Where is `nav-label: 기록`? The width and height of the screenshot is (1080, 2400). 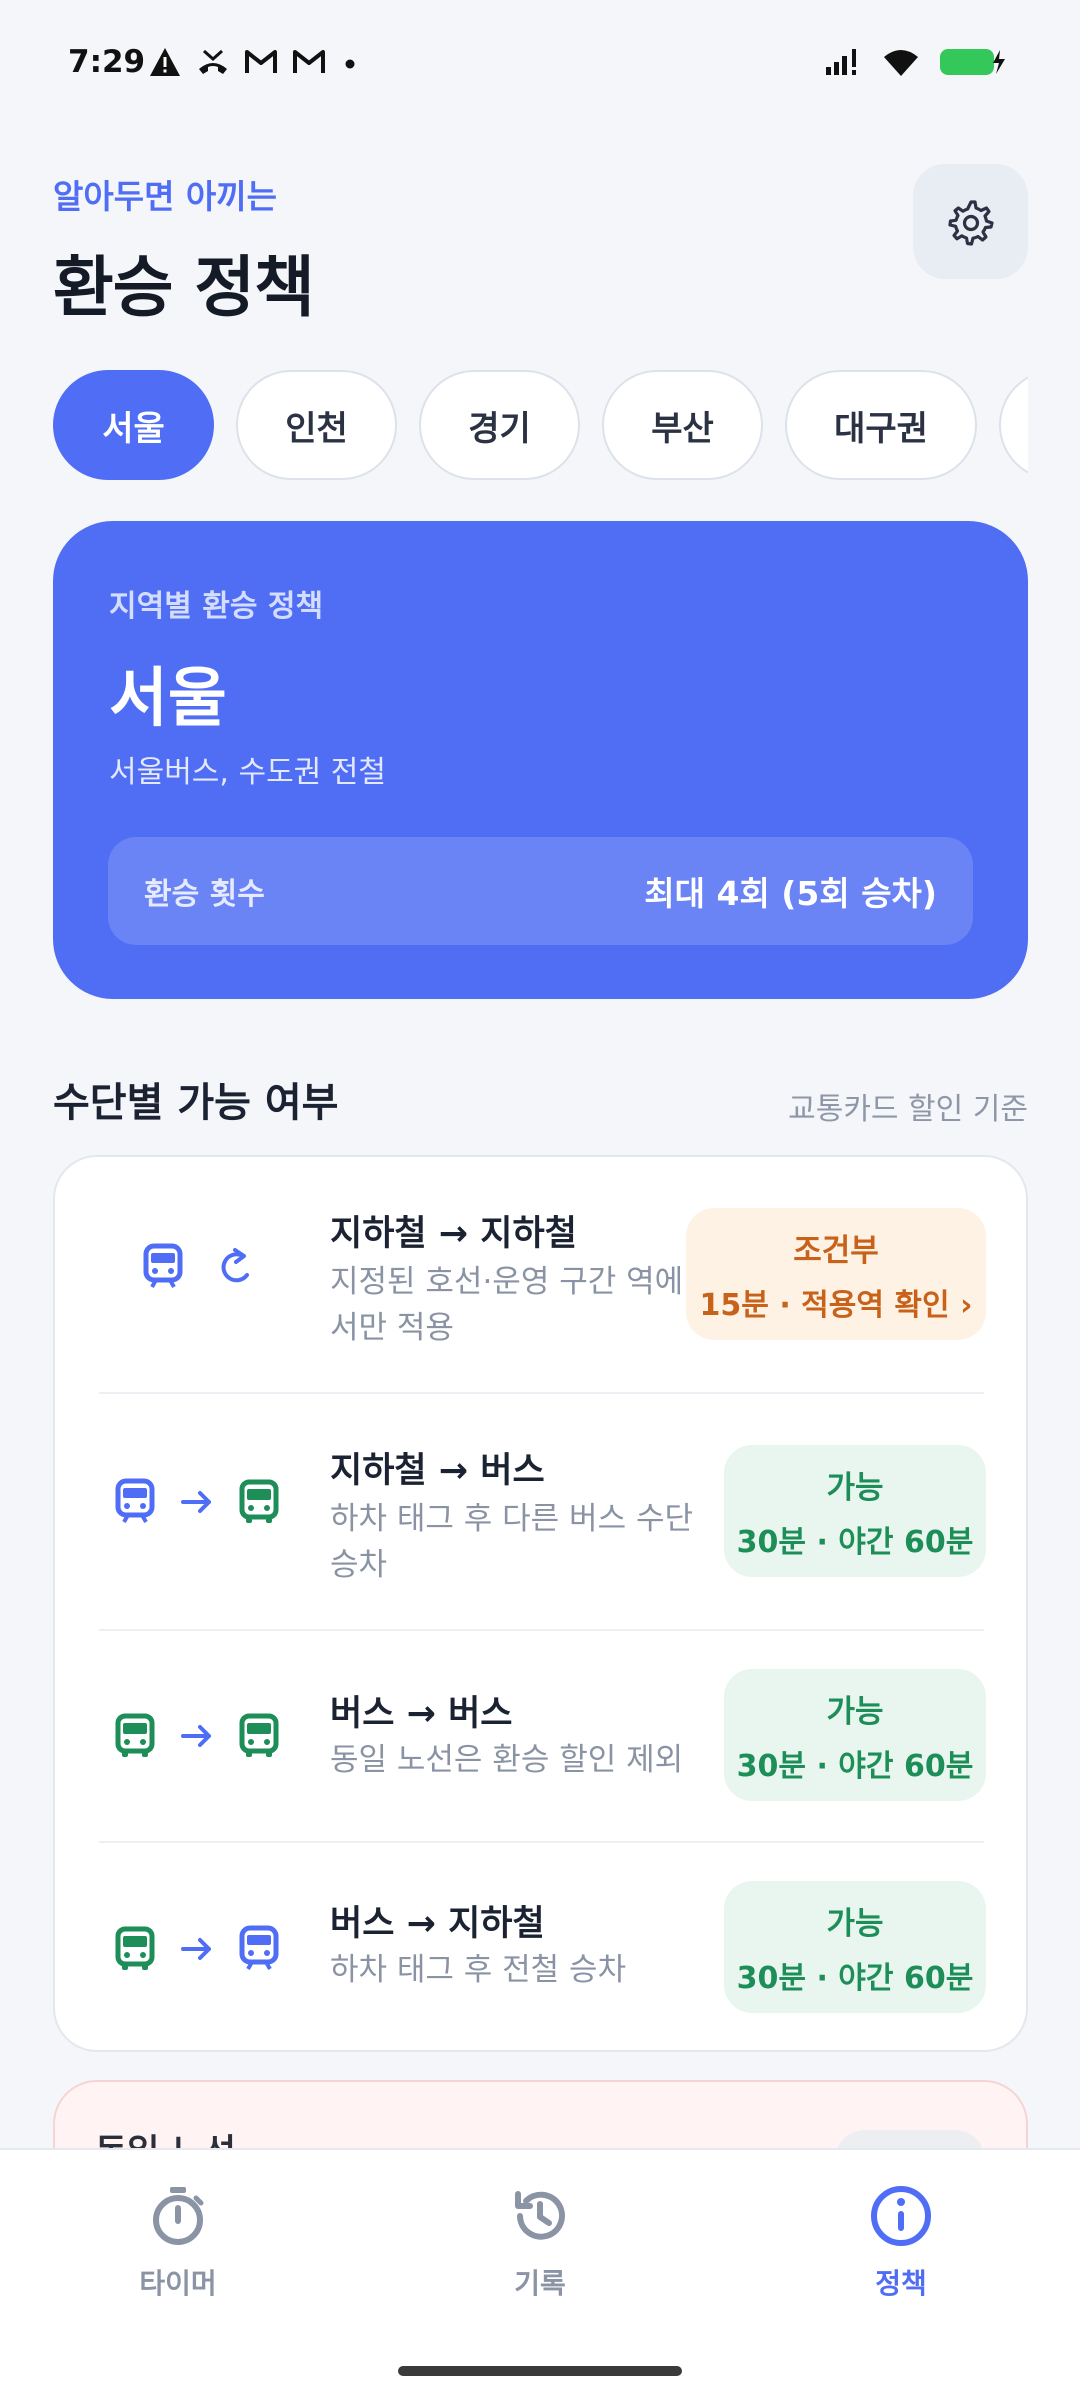 nav-label: 기록 is located at coordinates (540, 2283).